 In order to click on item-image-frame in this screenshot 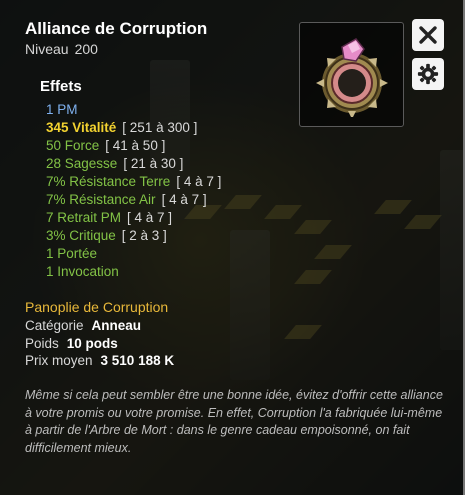, I will do `click(351, 74)`.